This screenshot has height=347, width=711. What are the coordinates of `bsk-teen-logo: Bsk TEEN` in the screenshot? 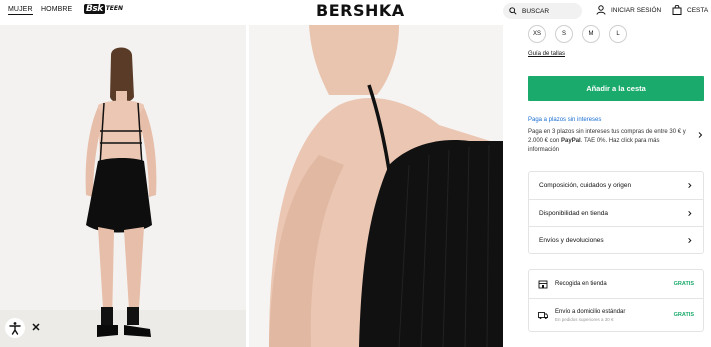 It's located at (103, 8).